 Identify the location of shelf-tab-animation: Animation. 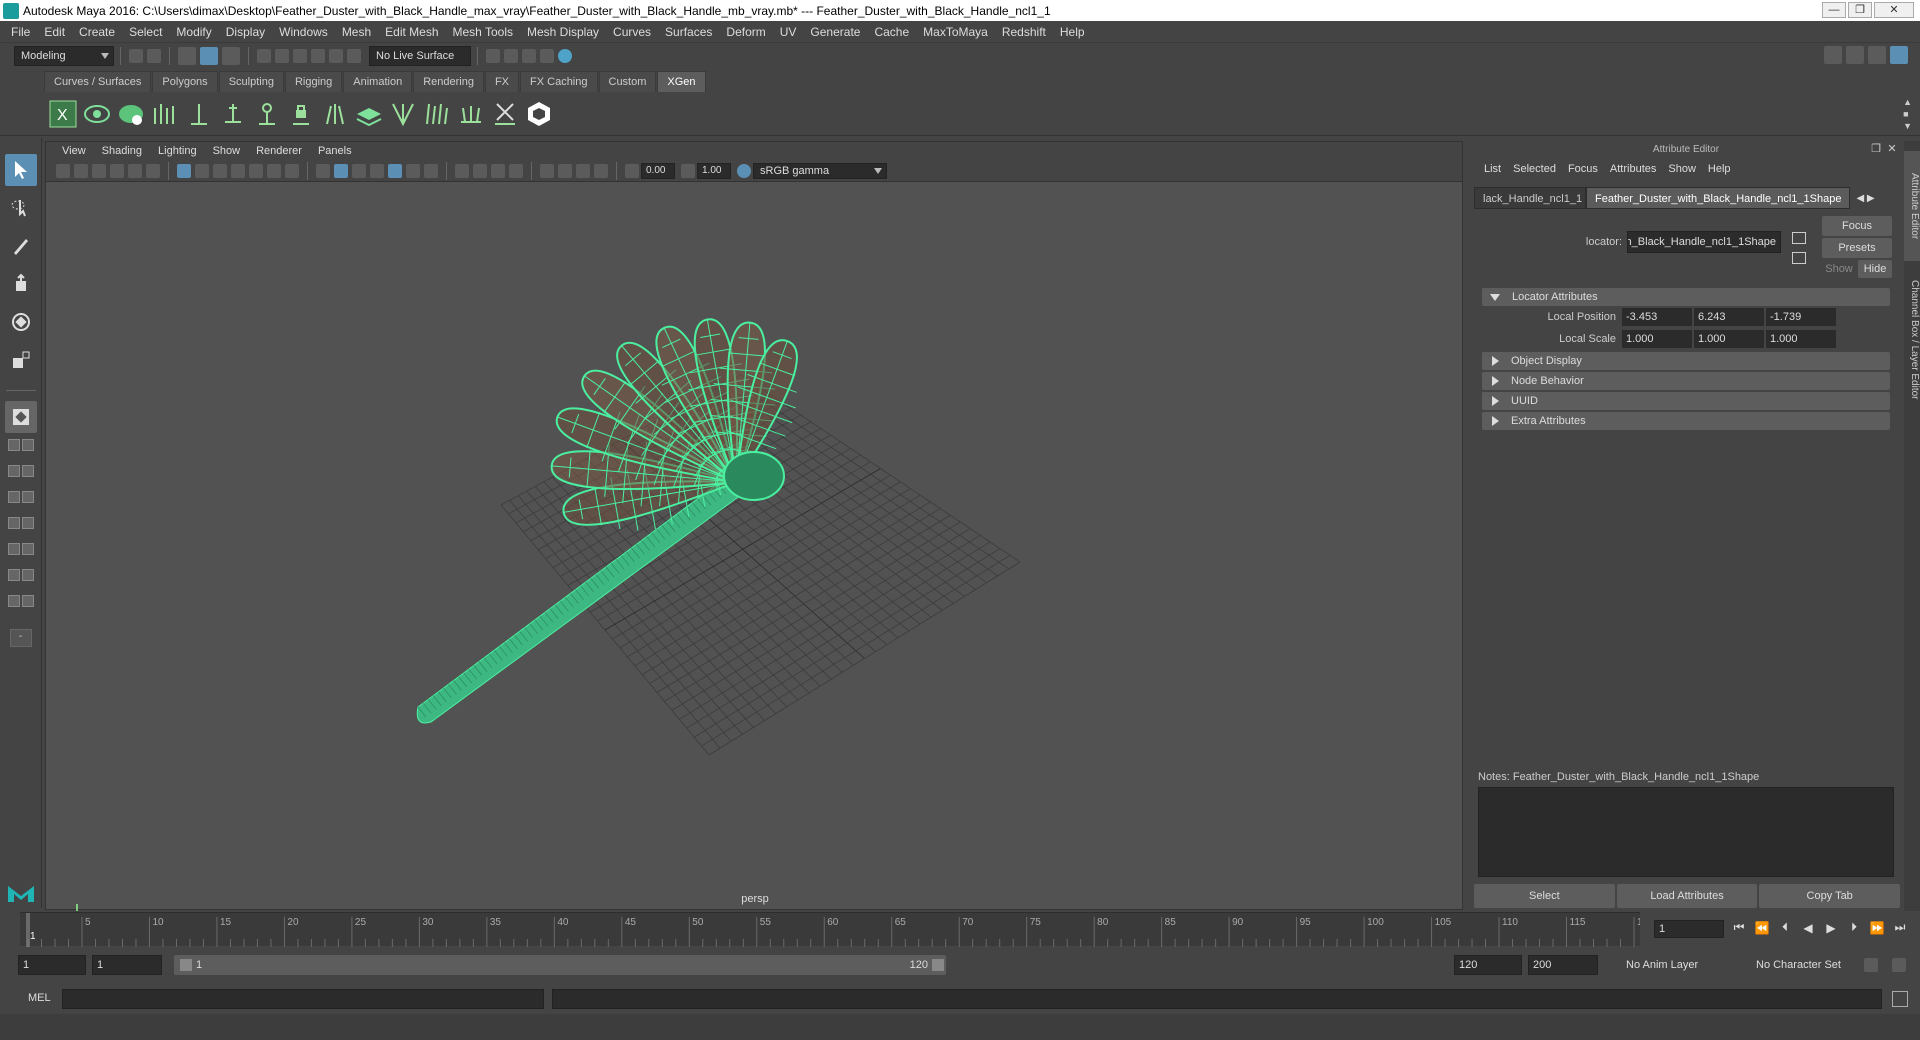
(378, 81).